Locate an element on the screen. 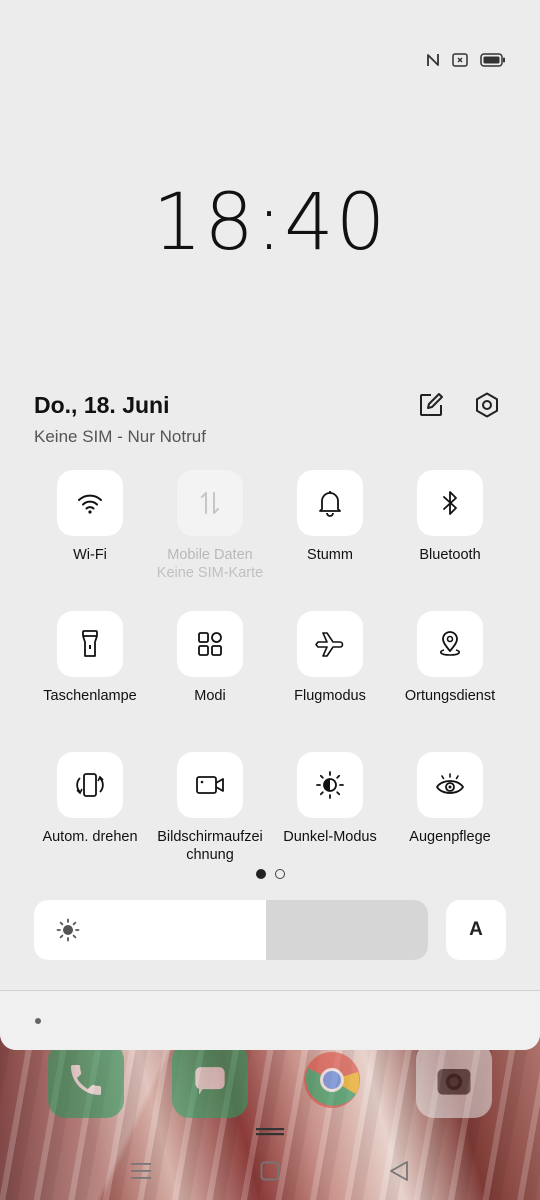 The height and width of the screenshot is (1200, 540). dark-mode-icon is located at coordinates (330, 785).